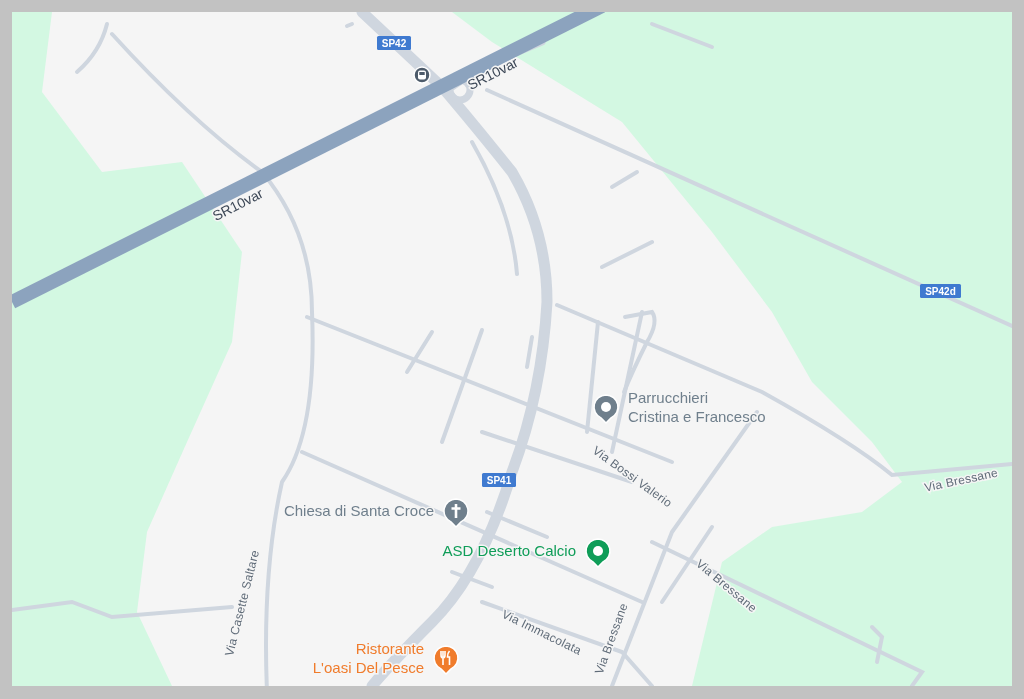 This screenshot has height=699, width=1024. What do you see at coordinates (422, 75) in the screenshot?
I see `bus-icon` at bounding box center [422, 75].